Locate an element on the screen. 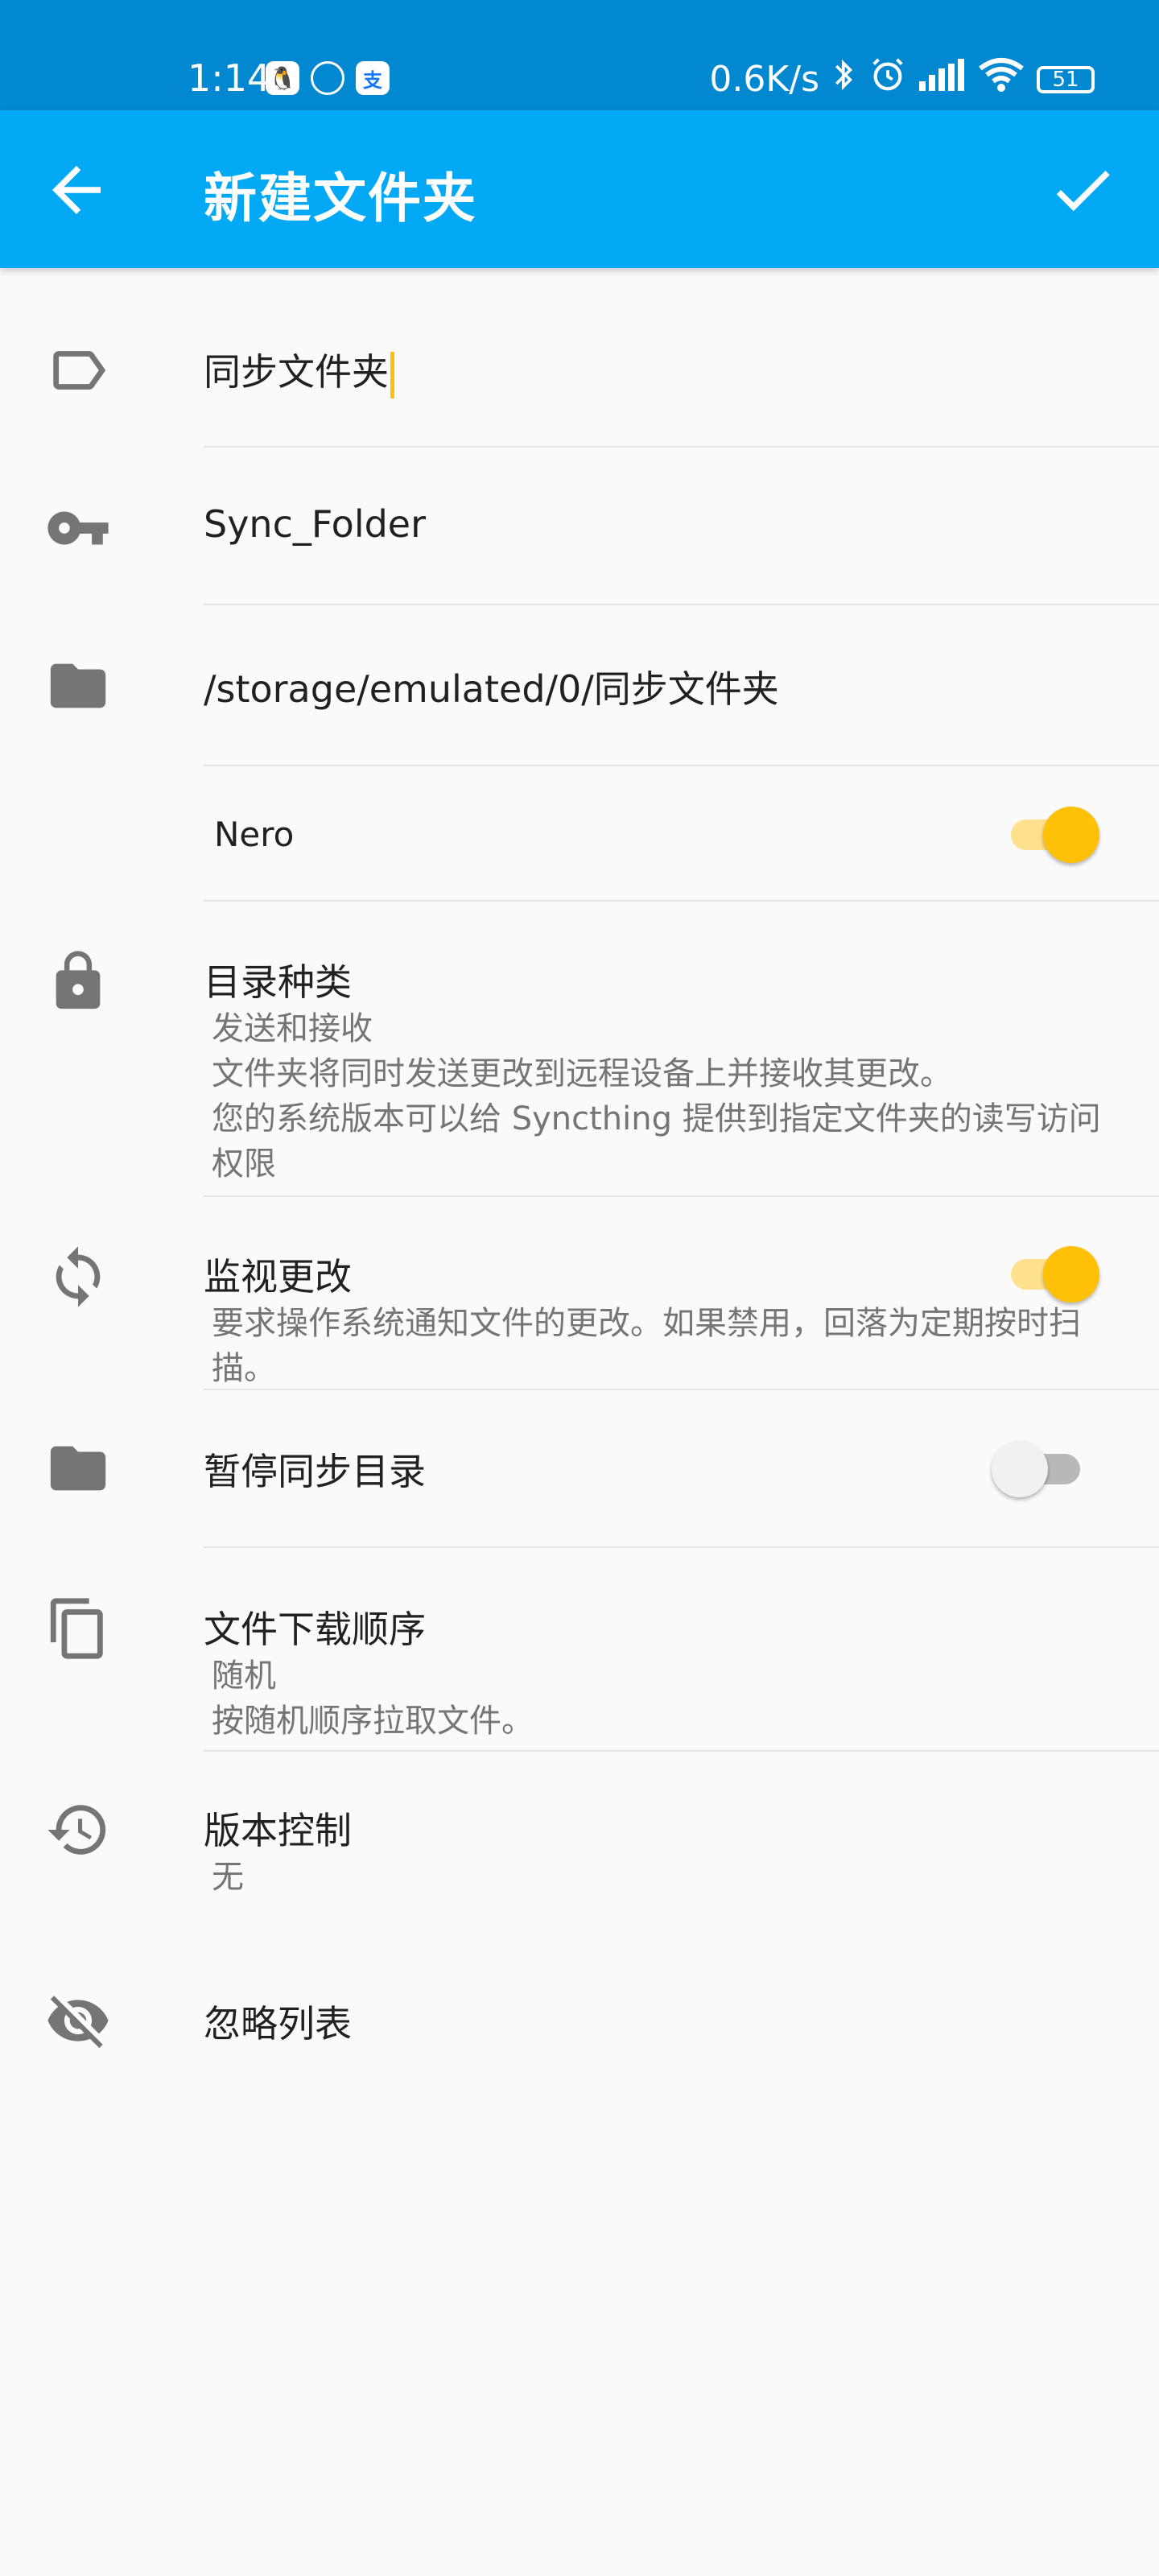 This screenshot has height=2576, width=1159. device-name: Nero is located at coordinates (254, 834).